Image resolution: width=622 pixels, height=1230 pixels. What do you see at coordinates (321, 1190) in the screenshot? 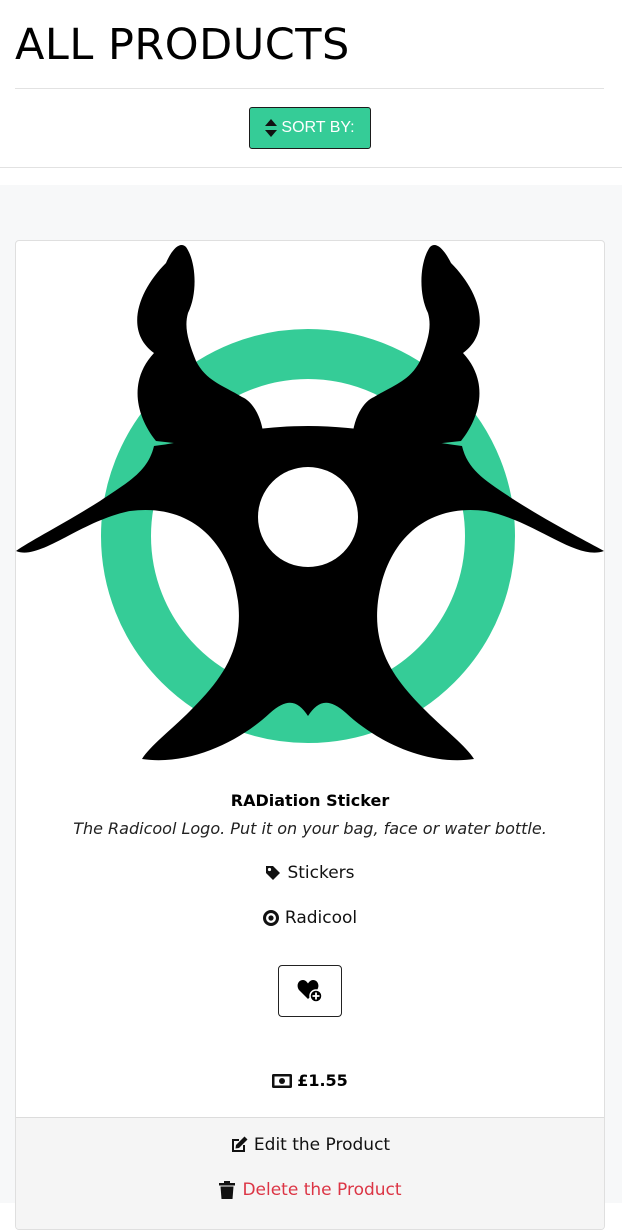
I see `delete-product-label: Delete the Product` at bounding box center [321, 1190].